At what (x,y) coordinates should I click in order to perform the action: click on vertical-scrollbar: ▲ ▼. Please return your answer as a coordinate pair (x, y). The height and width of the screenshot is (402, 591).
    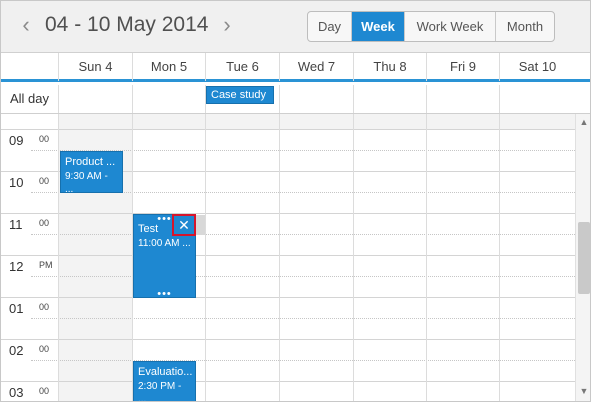
    Looking at the image, I should click on (582, 257).